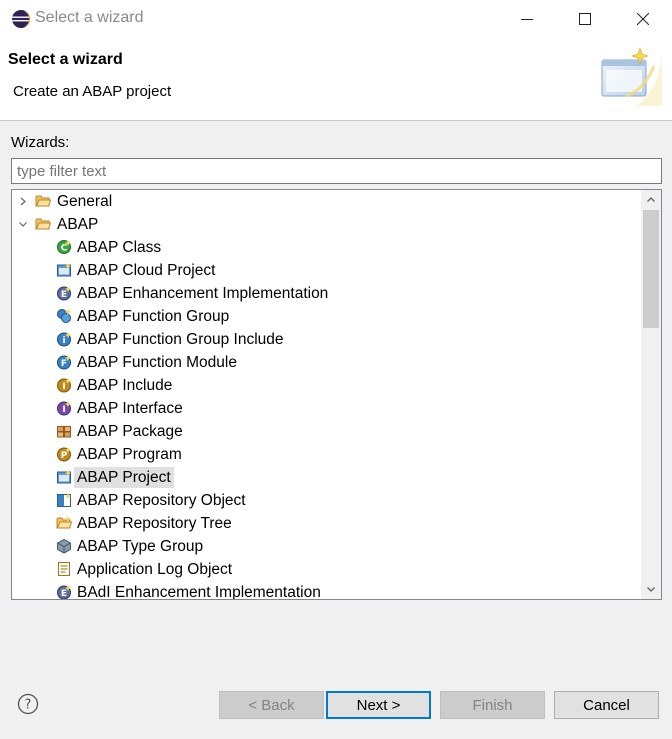 Image resolution: width=672 pixels, height=739 pixels. I want to click on tree-item-label: General, so click(85, 201).